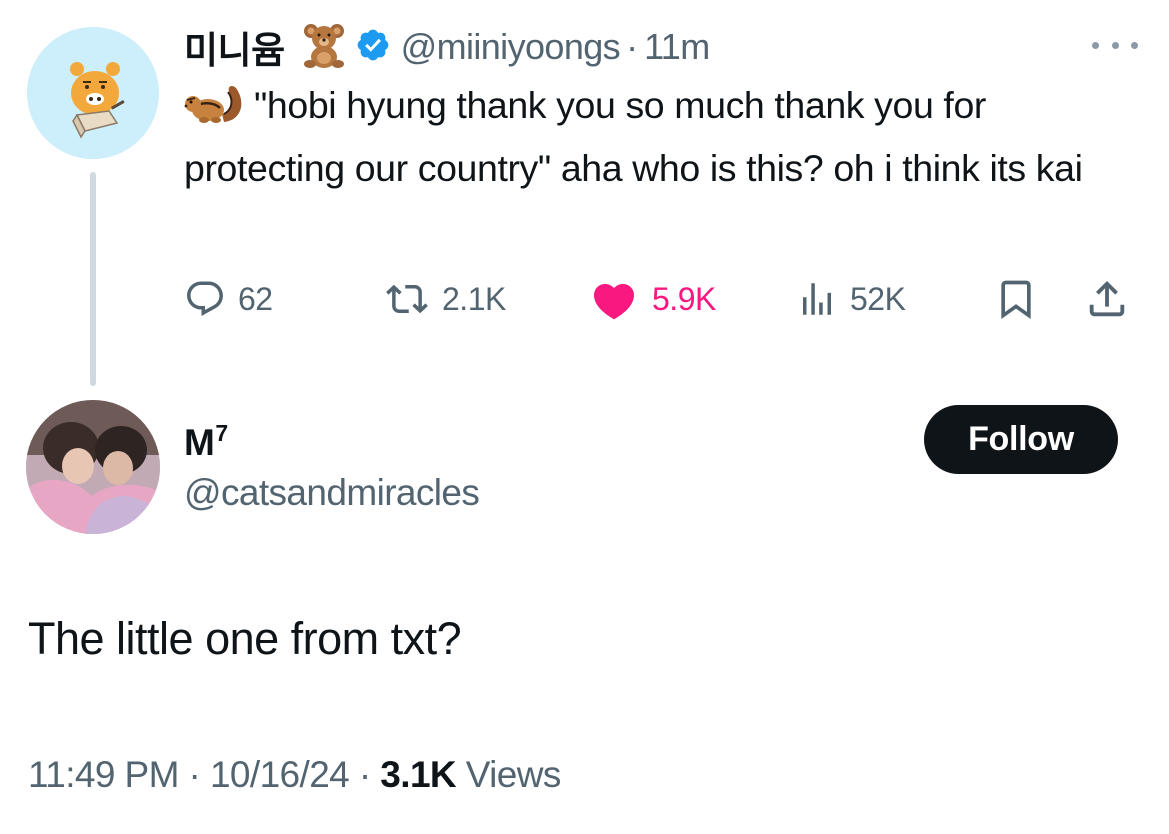 Image resolution: width=1169 pixels, height=834 pixels. I want to click on bookmark-button, so click(1022, 299).